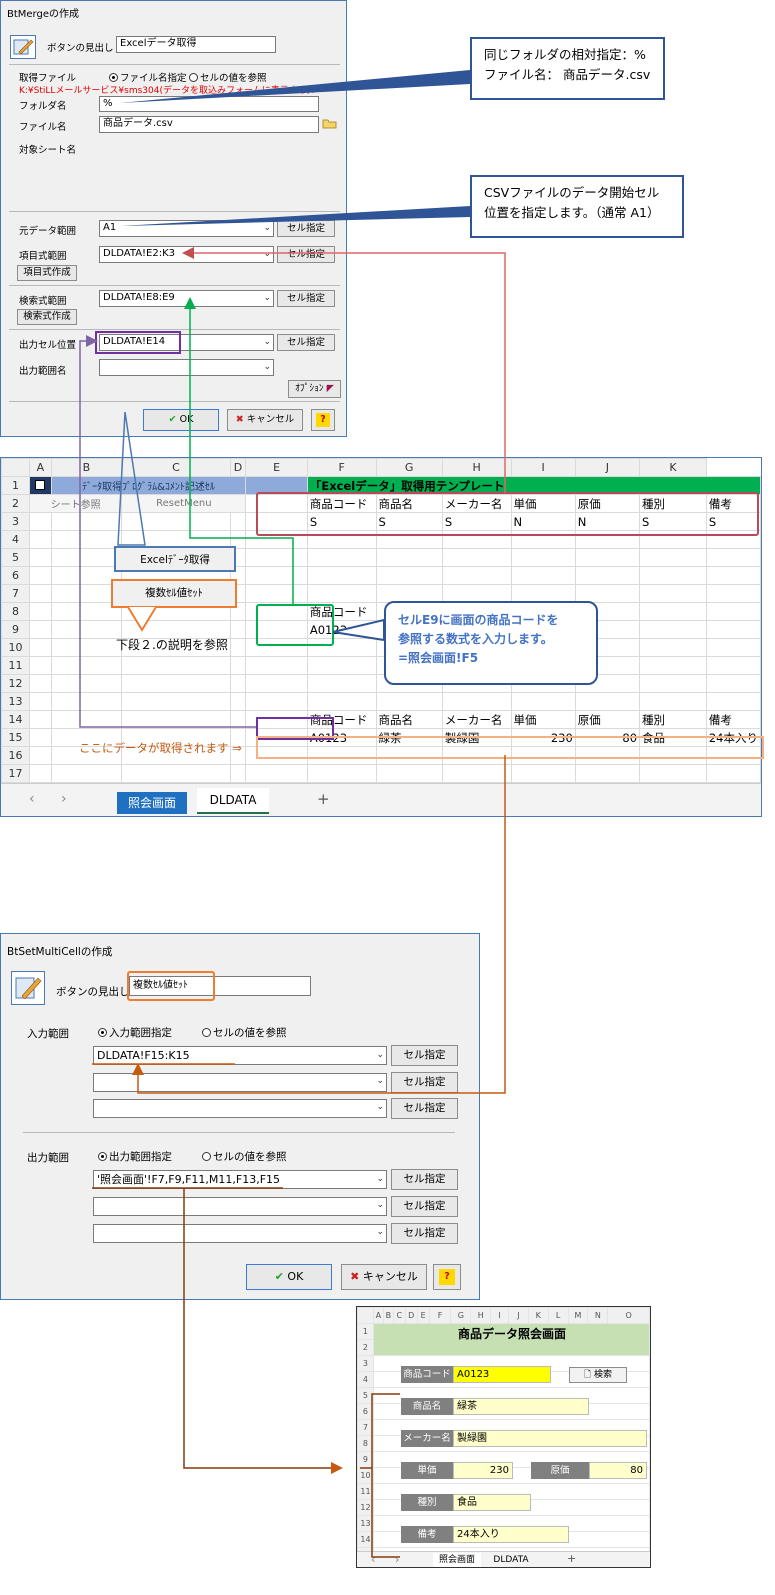 This screenshot has width=775, height=1595. Describe the element at coordinates (423, 1315) in the screenshot. I see `col-header: E` at that location.